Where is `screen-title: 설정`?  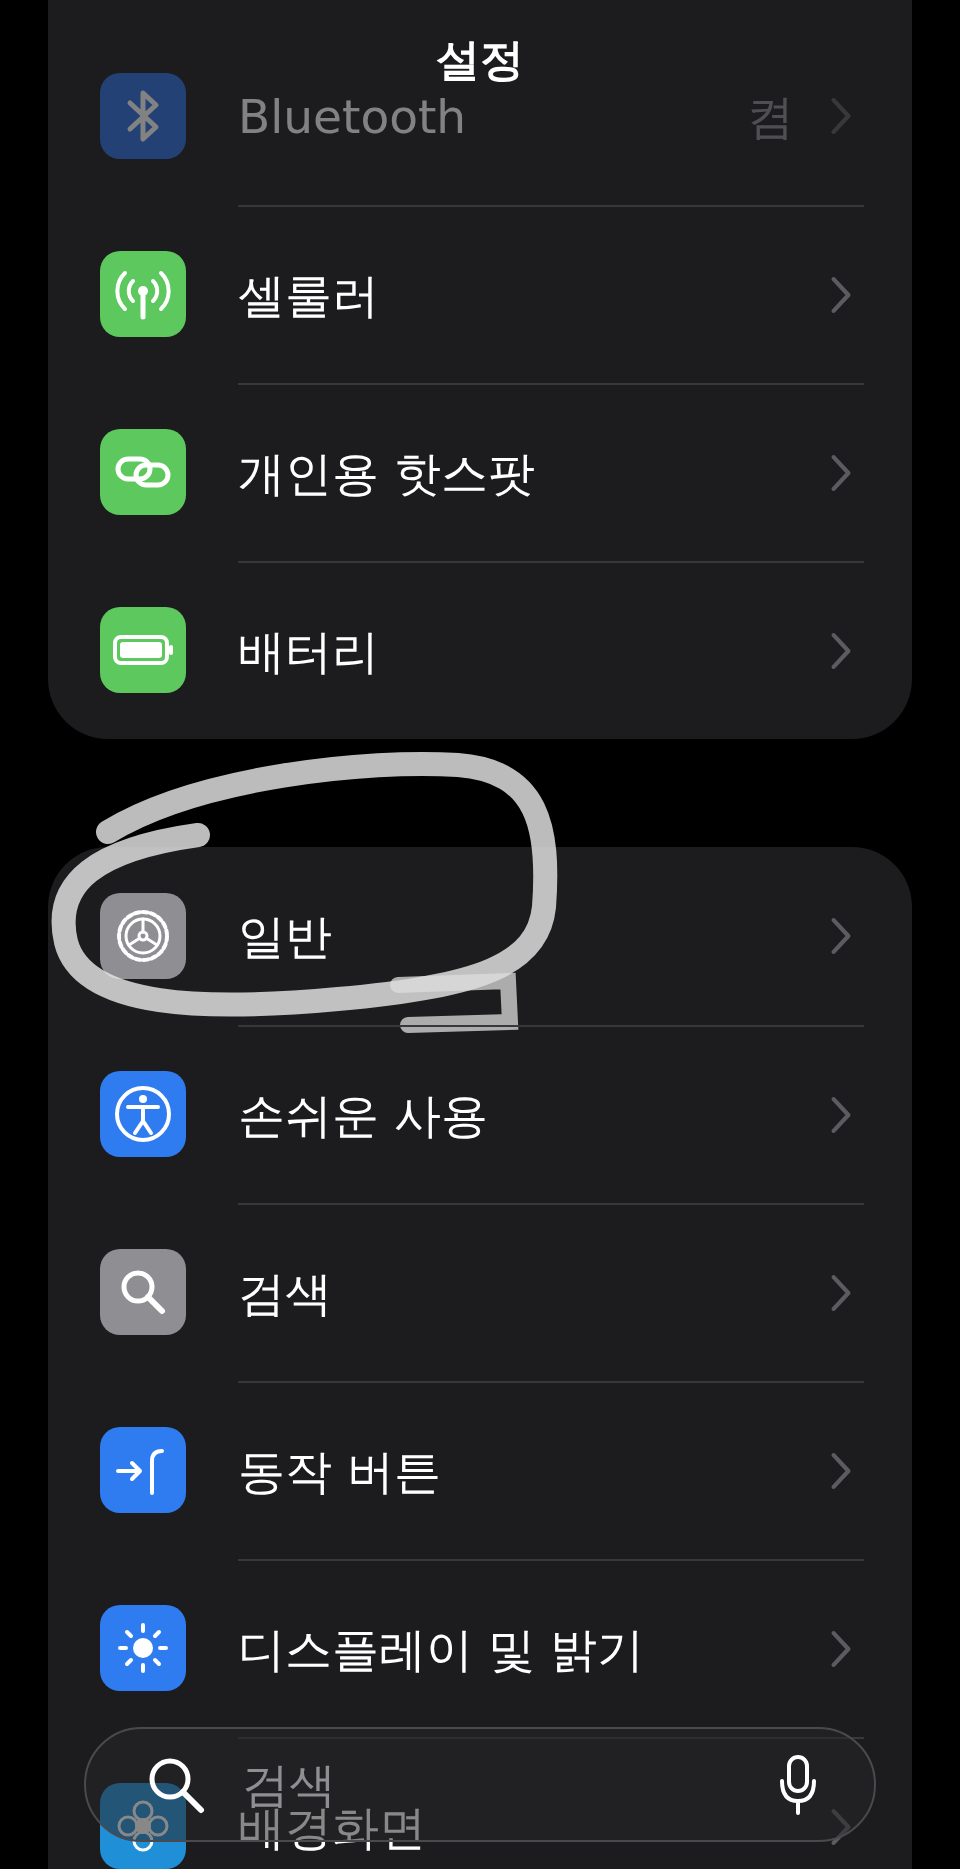 screen-title: 설정 is located at coordinates (480, 60).